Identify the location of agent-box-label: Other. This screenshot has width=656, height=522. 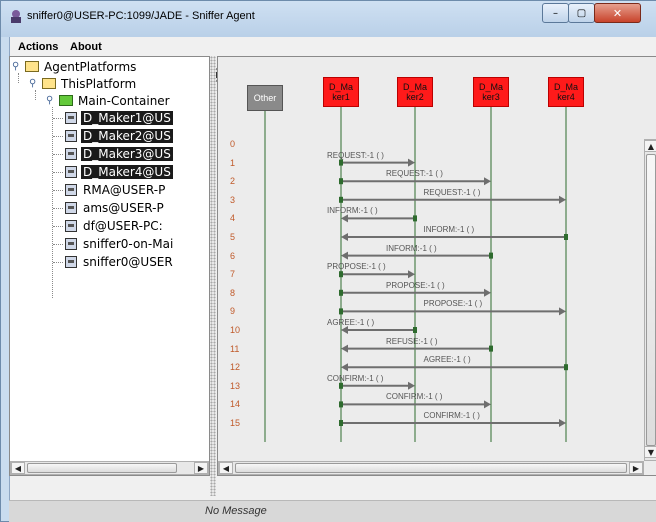
(265, 98).